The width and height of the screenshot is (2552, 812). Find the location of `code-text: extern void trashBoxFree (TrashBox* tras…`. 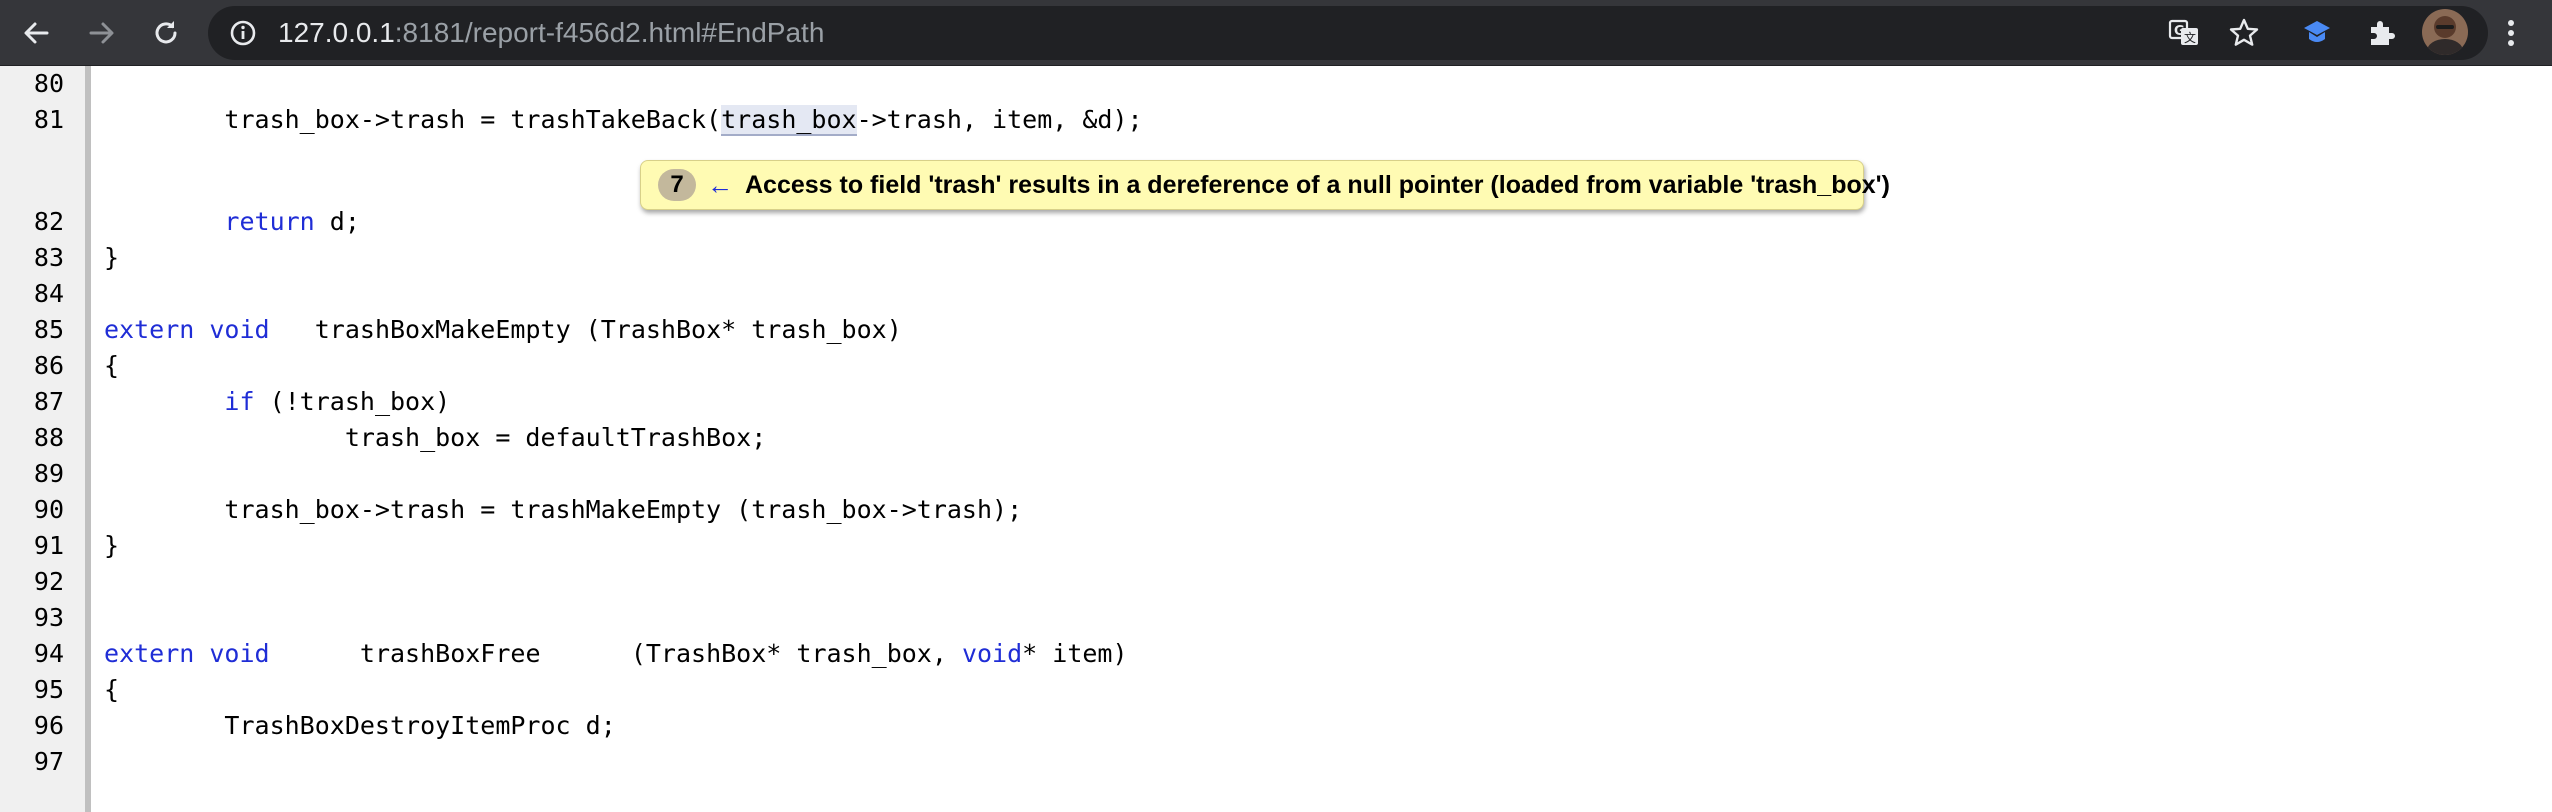

code-text: extern void trashBoxFree (TrashBox* tras… is located at coordinates (616, 654).